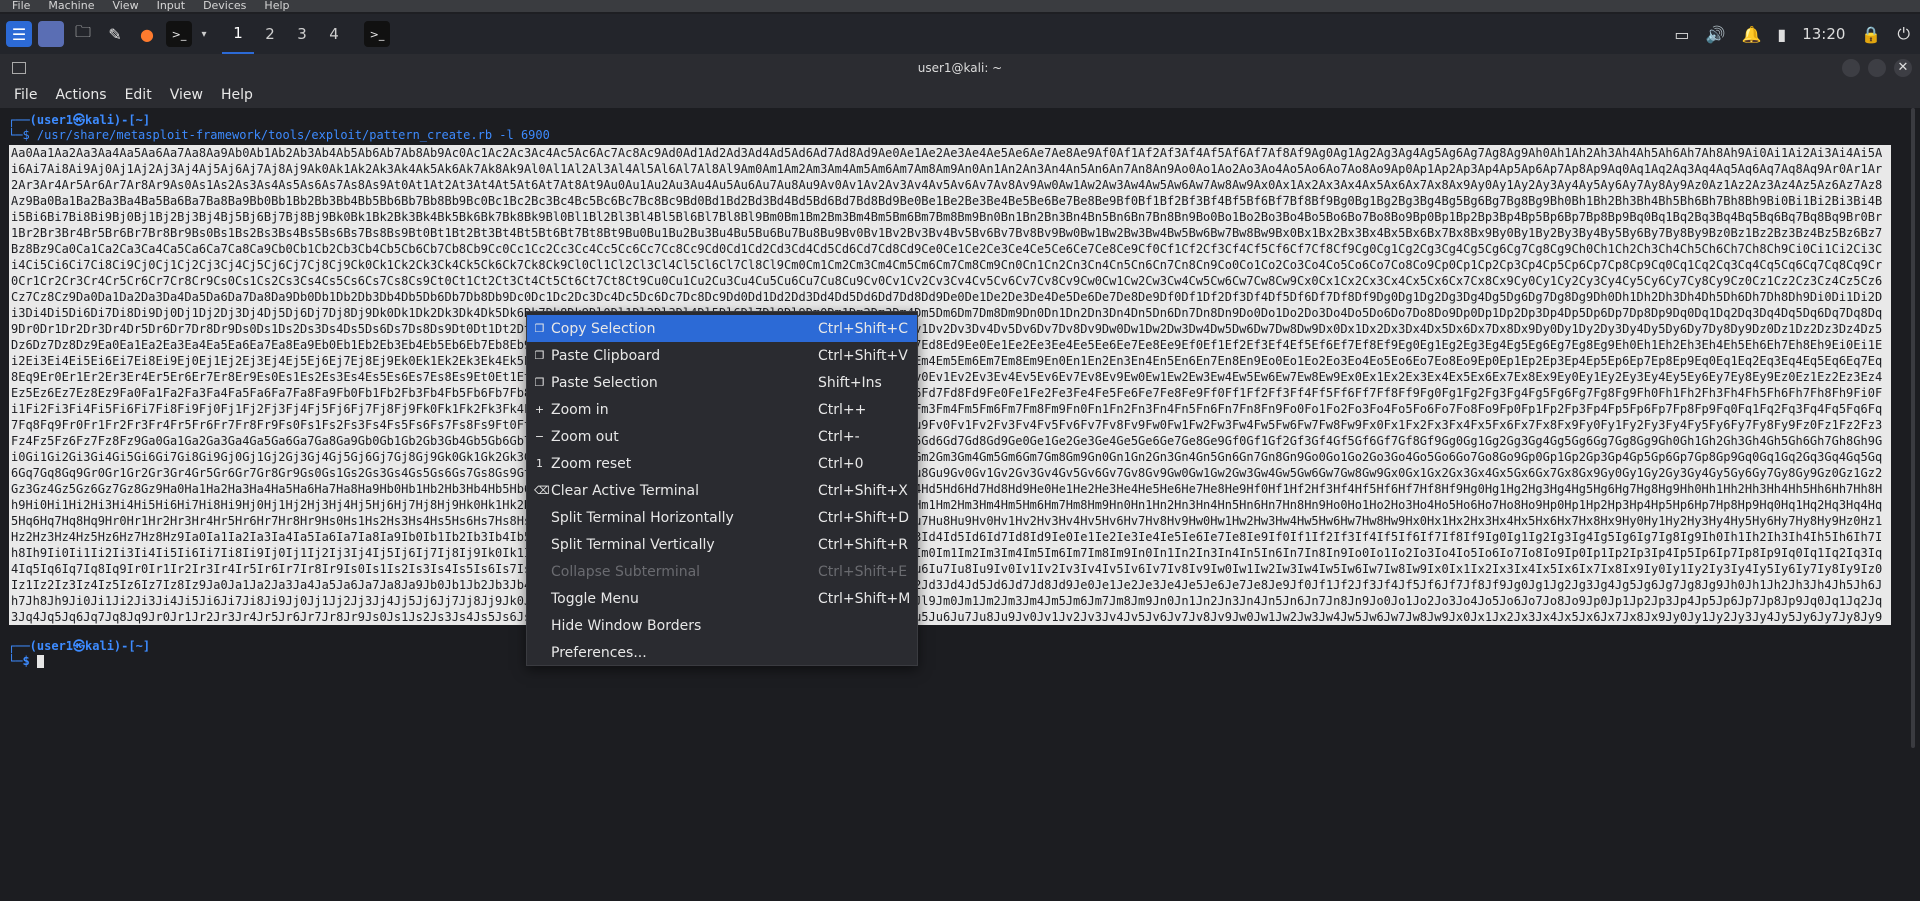 This screenshot has width=1920, height=901. Describe the element at coordinates (1823, 34) in the screenshot. I see `clock: 13:20` at that location.